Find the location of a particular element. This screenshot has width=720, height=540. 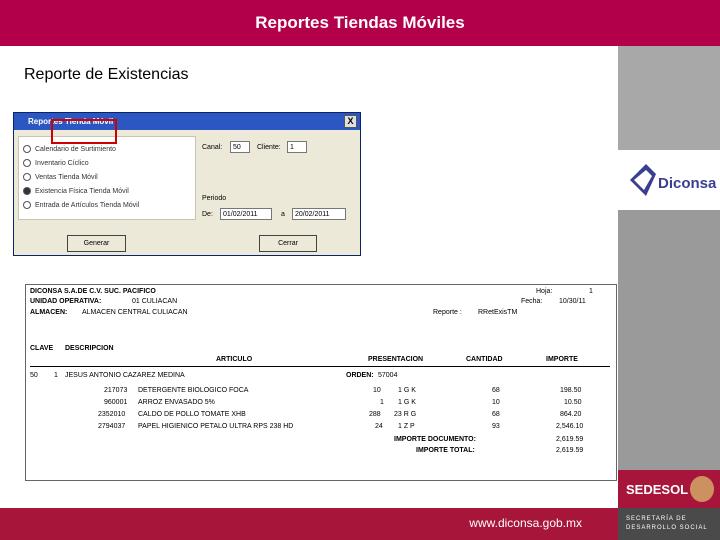

row-pres-unit: 1 Z P is located at coordinates (406, 426).